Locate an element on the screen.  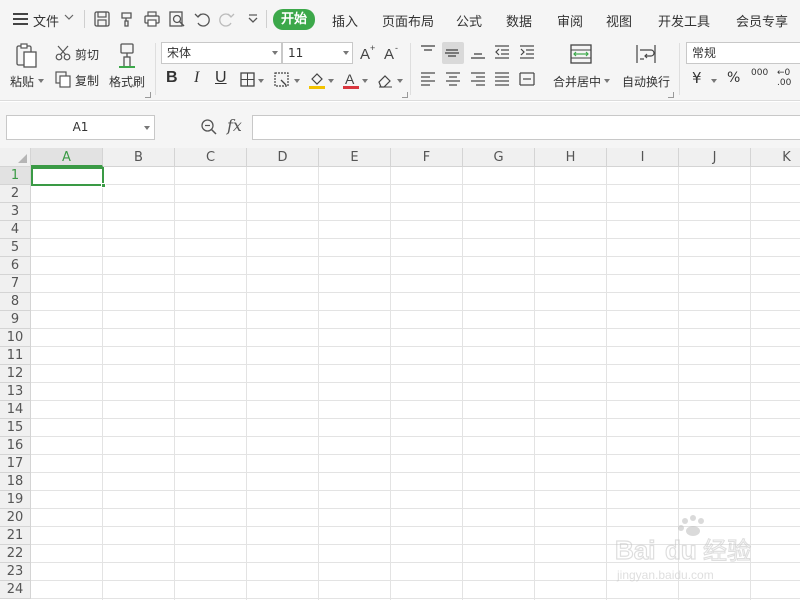
active-cell-a1 is located at coordinates (68, 177).